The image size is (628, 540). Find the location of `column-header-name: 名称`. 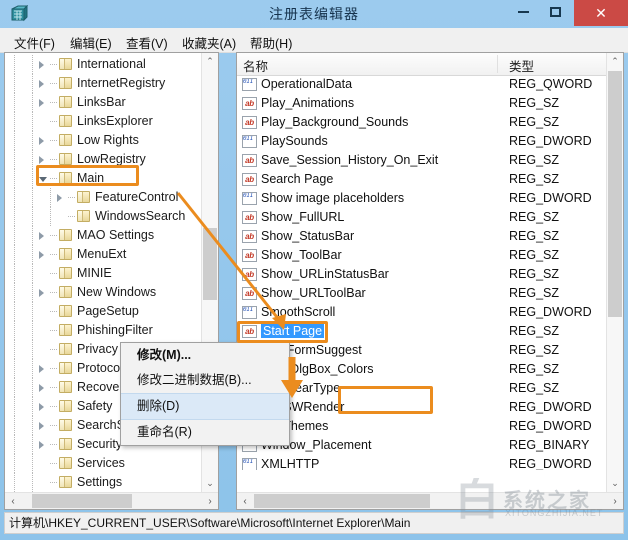

column-header-name: 名称 is located at coordinates (255, 65).